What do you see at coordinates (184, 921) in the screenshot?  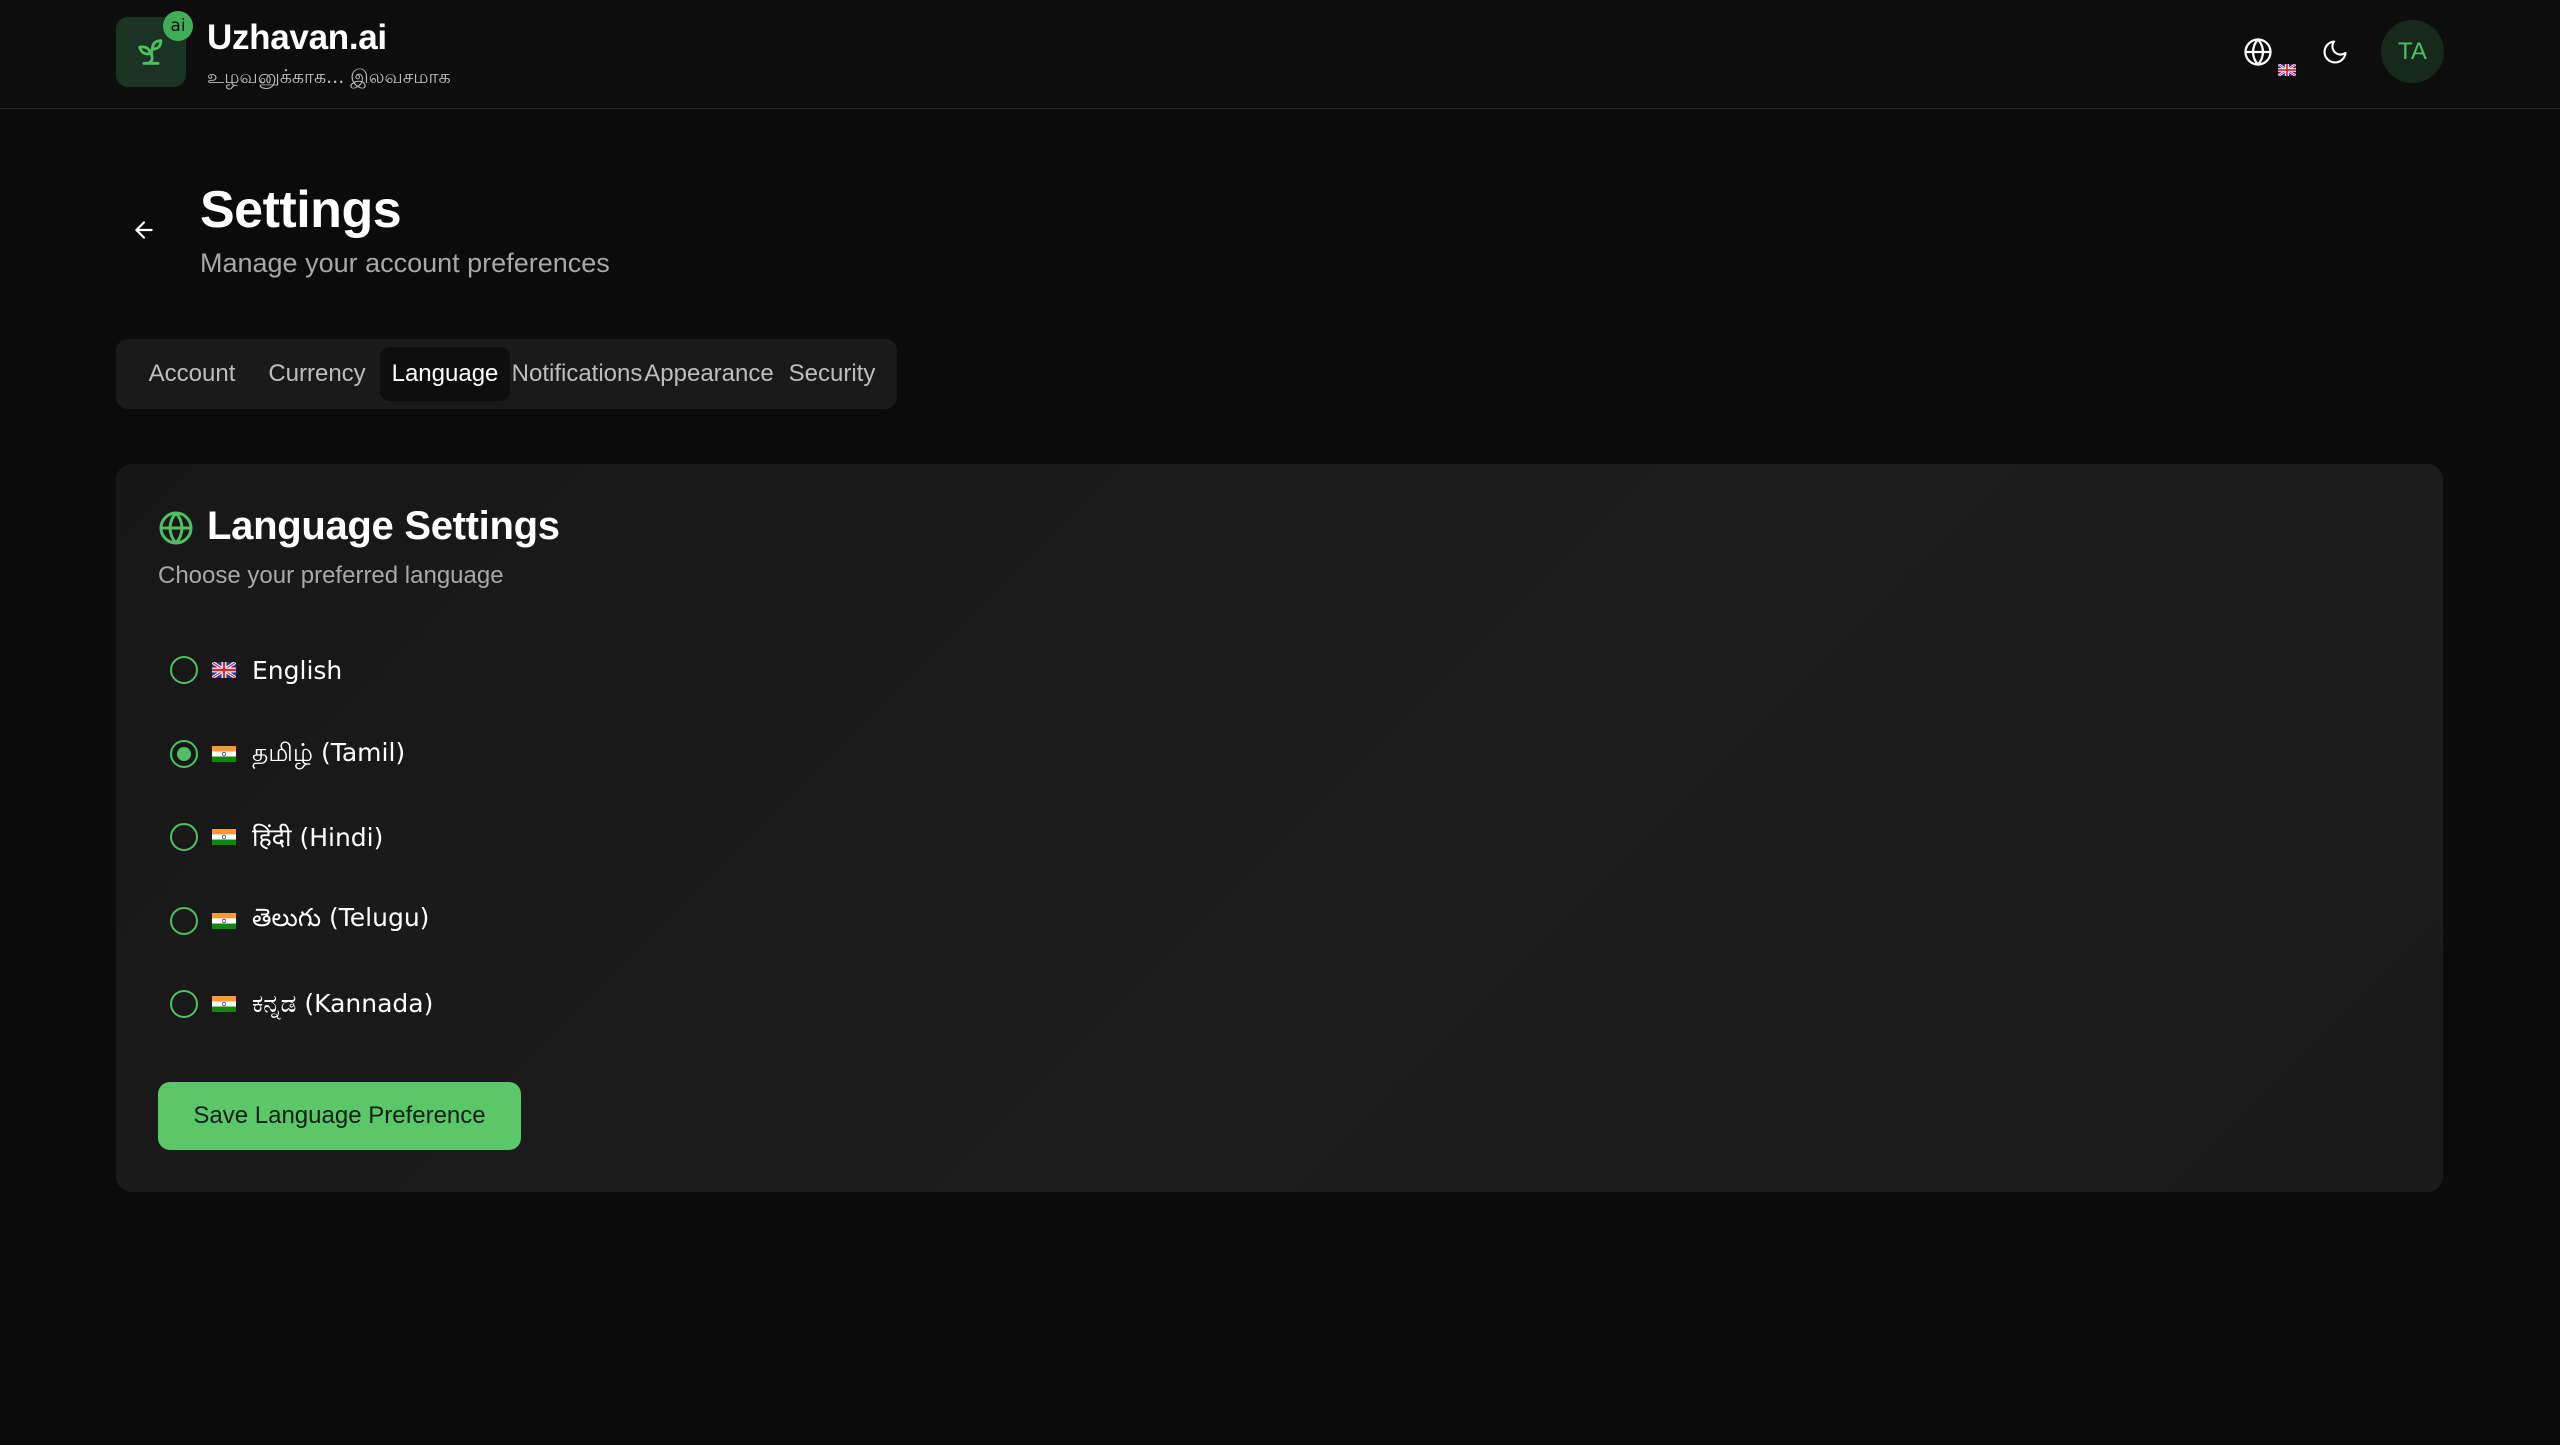 I see `radio-telugu` at bounding box center [184, 921].